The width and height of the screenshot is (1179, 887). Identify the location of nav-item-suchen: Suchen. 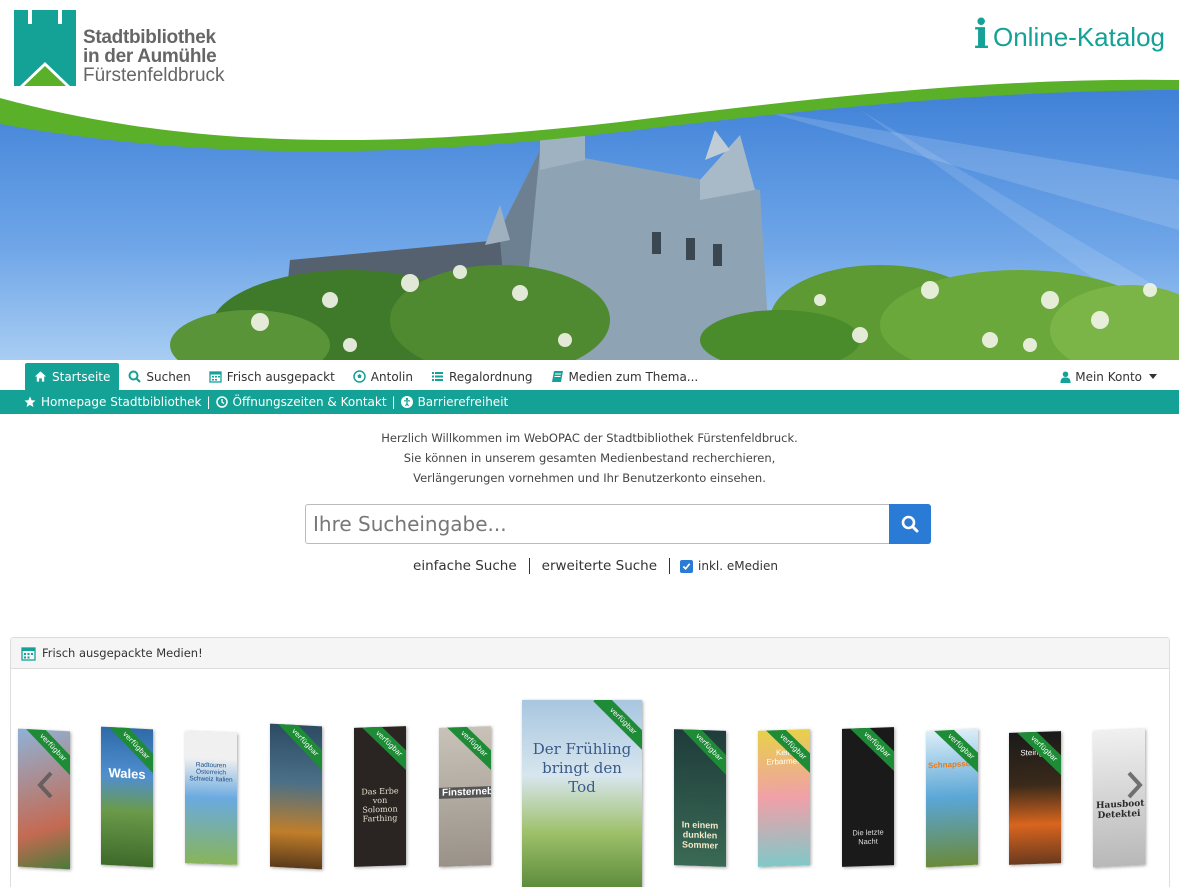
(159, 376).